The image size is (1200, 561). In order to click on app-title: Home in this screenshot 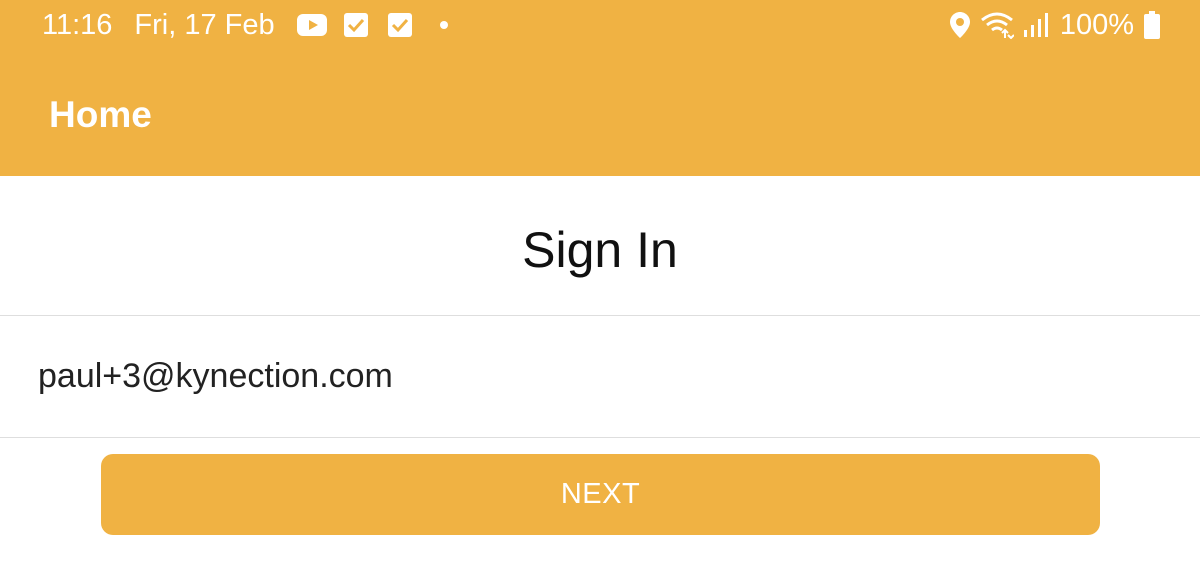, I will do `click(100, 114)`.